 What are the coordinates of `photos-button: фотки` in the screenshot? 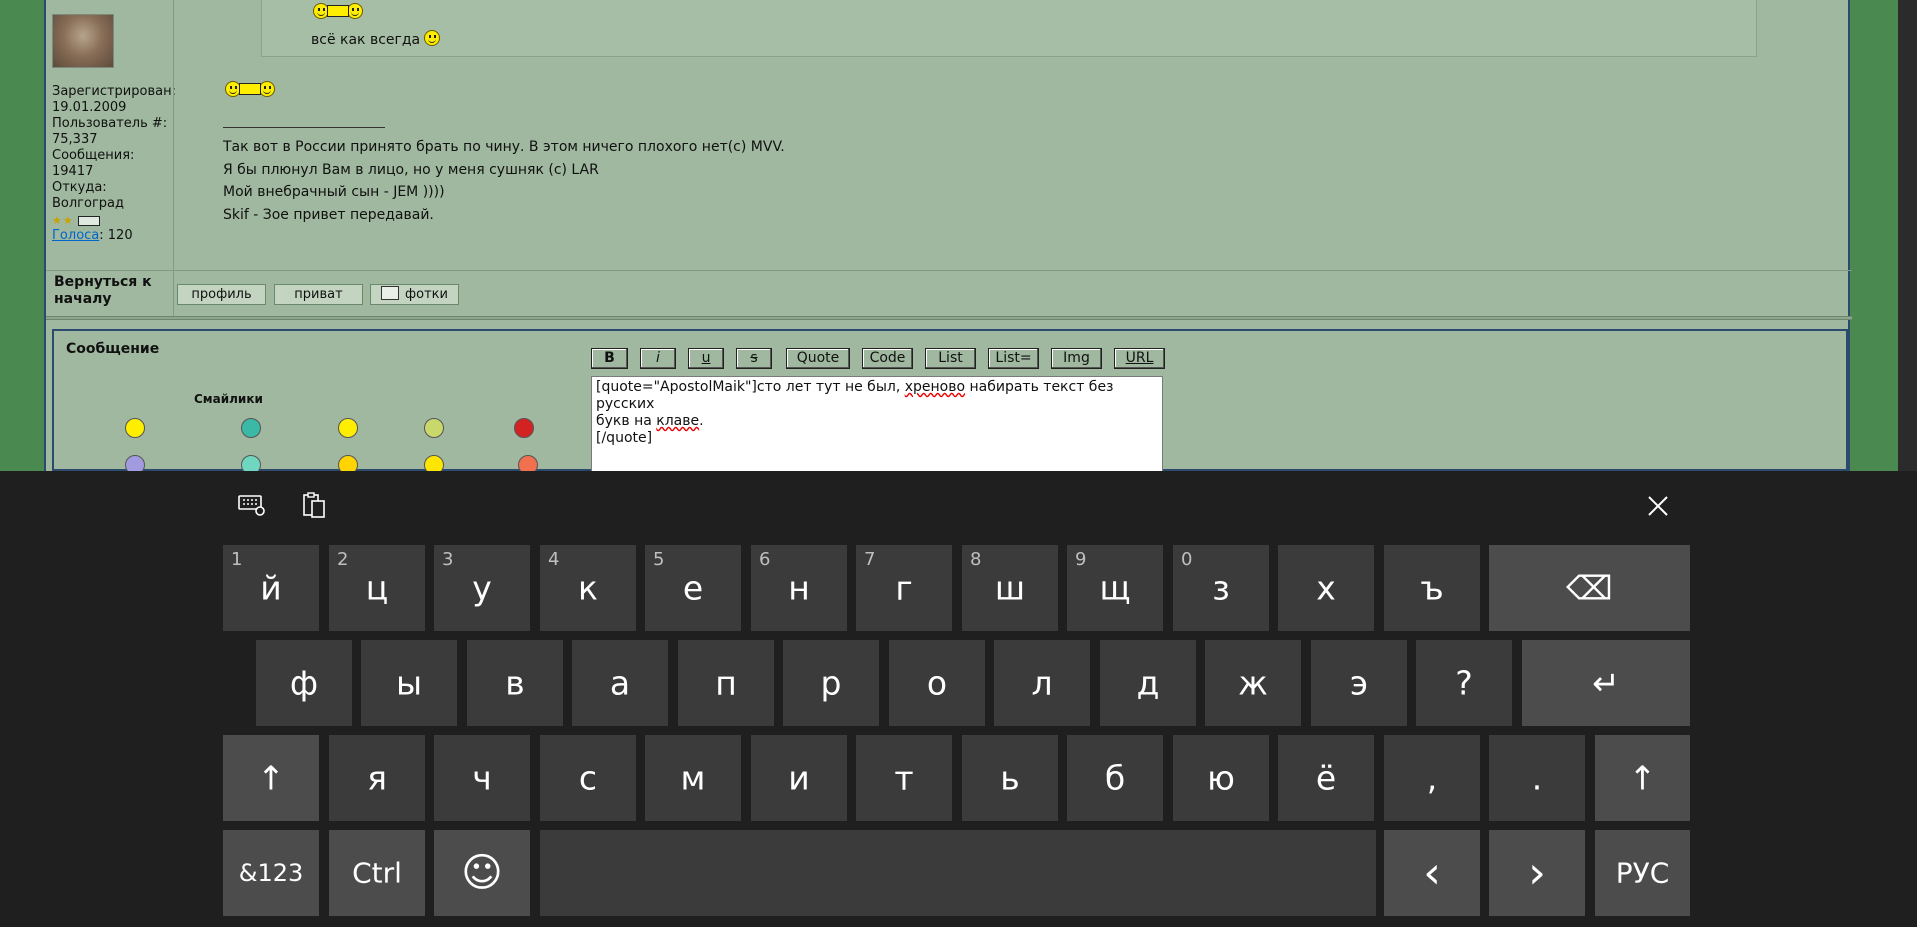 It's located at (414, 294).